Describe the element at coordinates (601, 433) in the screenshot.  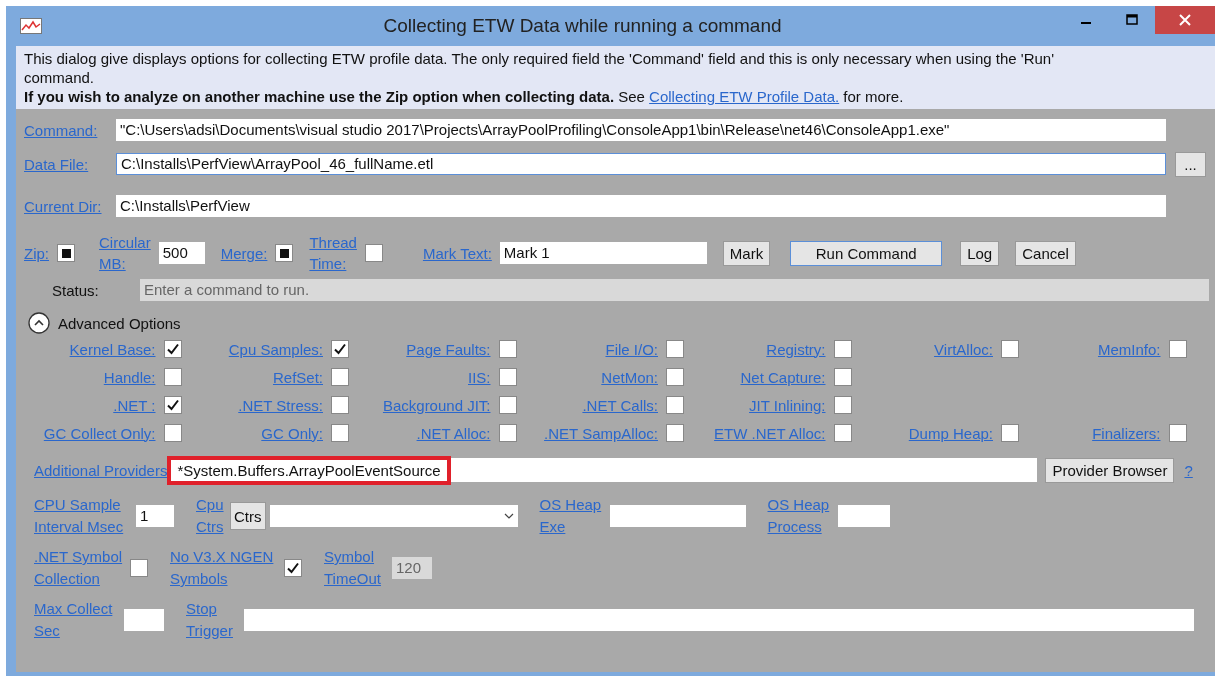
I see `field-label: .NET SampAlloc:` at that location.